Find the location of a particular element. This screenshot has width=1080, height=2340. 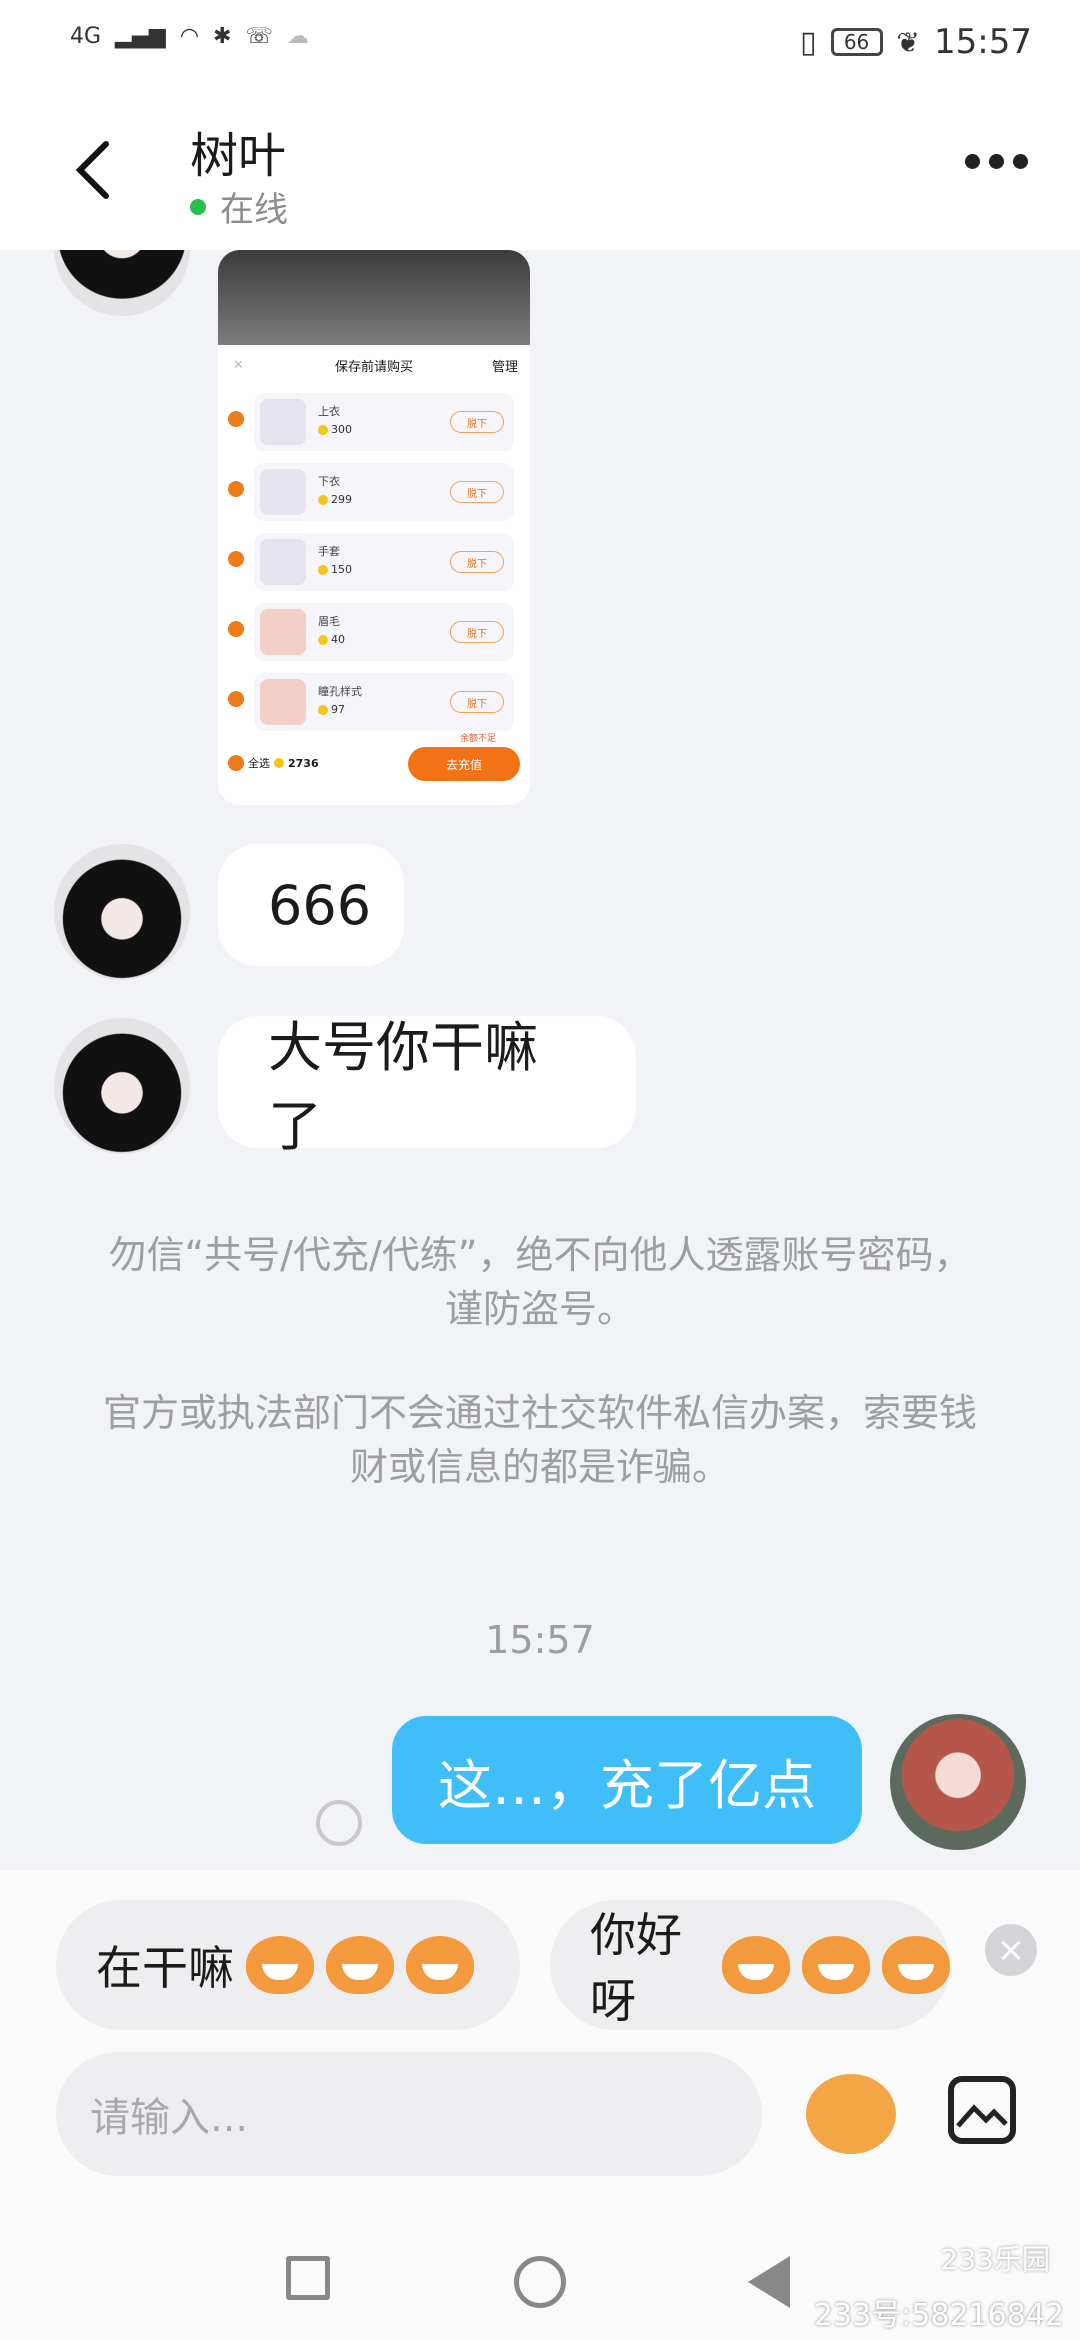

quick-reply-chip: 在干嘛 is located at coordinates (288, 1965).